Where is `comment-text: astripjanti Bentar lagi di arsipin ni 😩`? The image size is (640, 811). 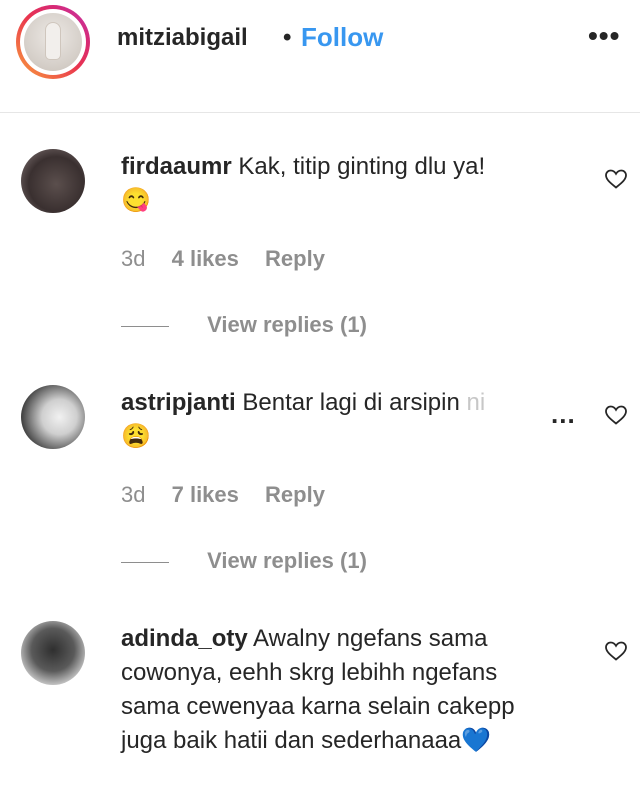 comment-text: astripjanti Bentar lagi di arsipin ni 😩 is located at coordinates (341, 420).